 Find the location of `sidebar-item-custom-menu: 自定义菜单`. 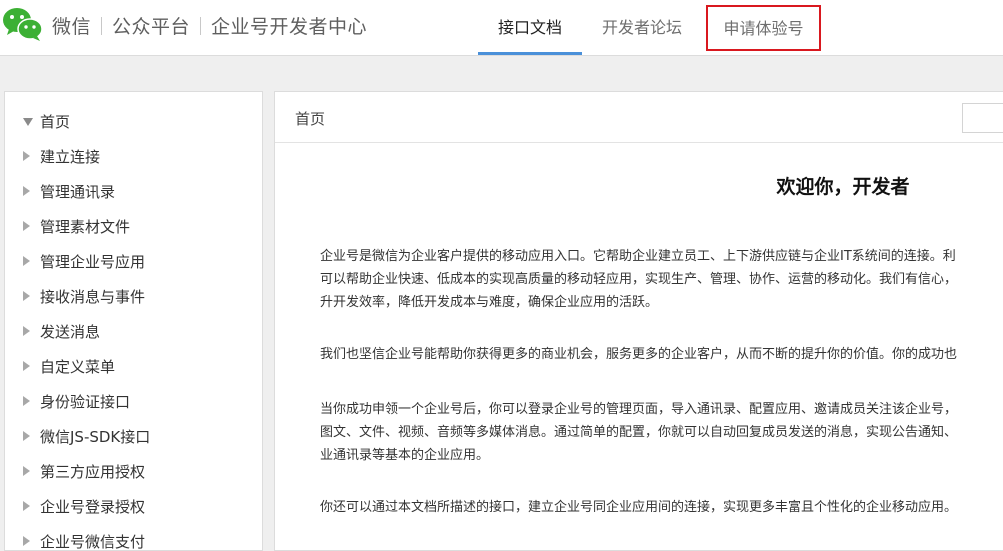

sidebar-item-custom-menu: 自定义菜单 is located at coordinates (133, 367).